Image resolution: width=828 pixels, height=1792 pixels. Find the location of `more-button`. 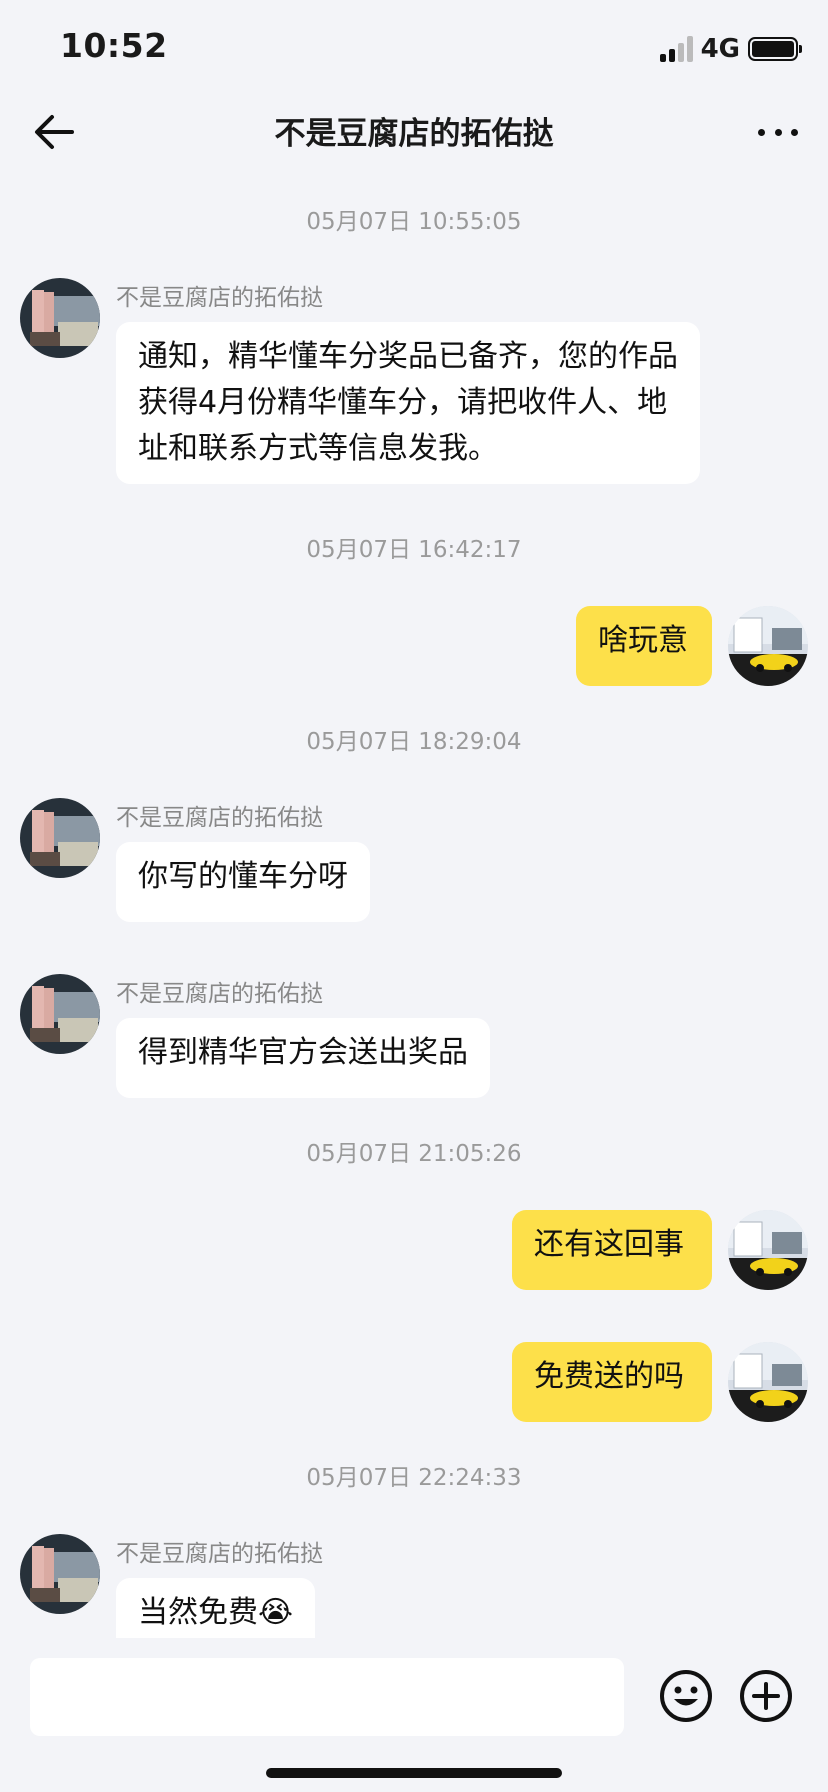

more-button is located at coordinates (778, 132).